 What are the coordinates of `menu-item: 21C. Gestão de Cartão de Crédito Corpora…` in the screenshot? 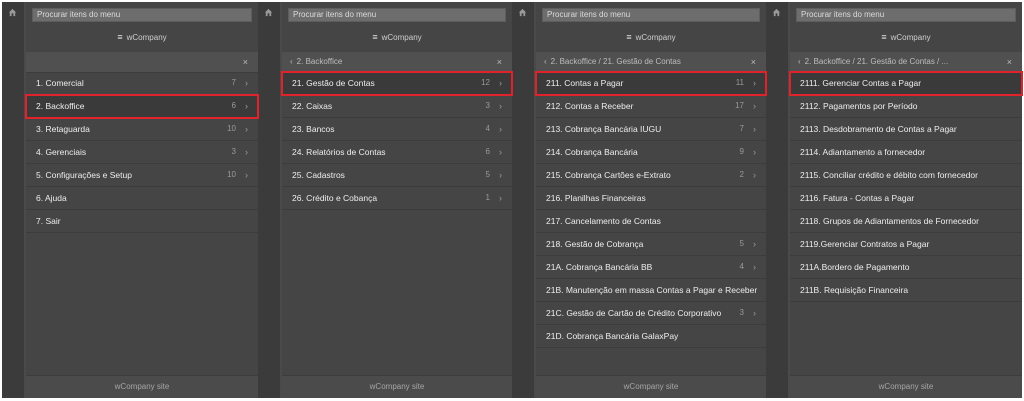 It's located at (651, 313).